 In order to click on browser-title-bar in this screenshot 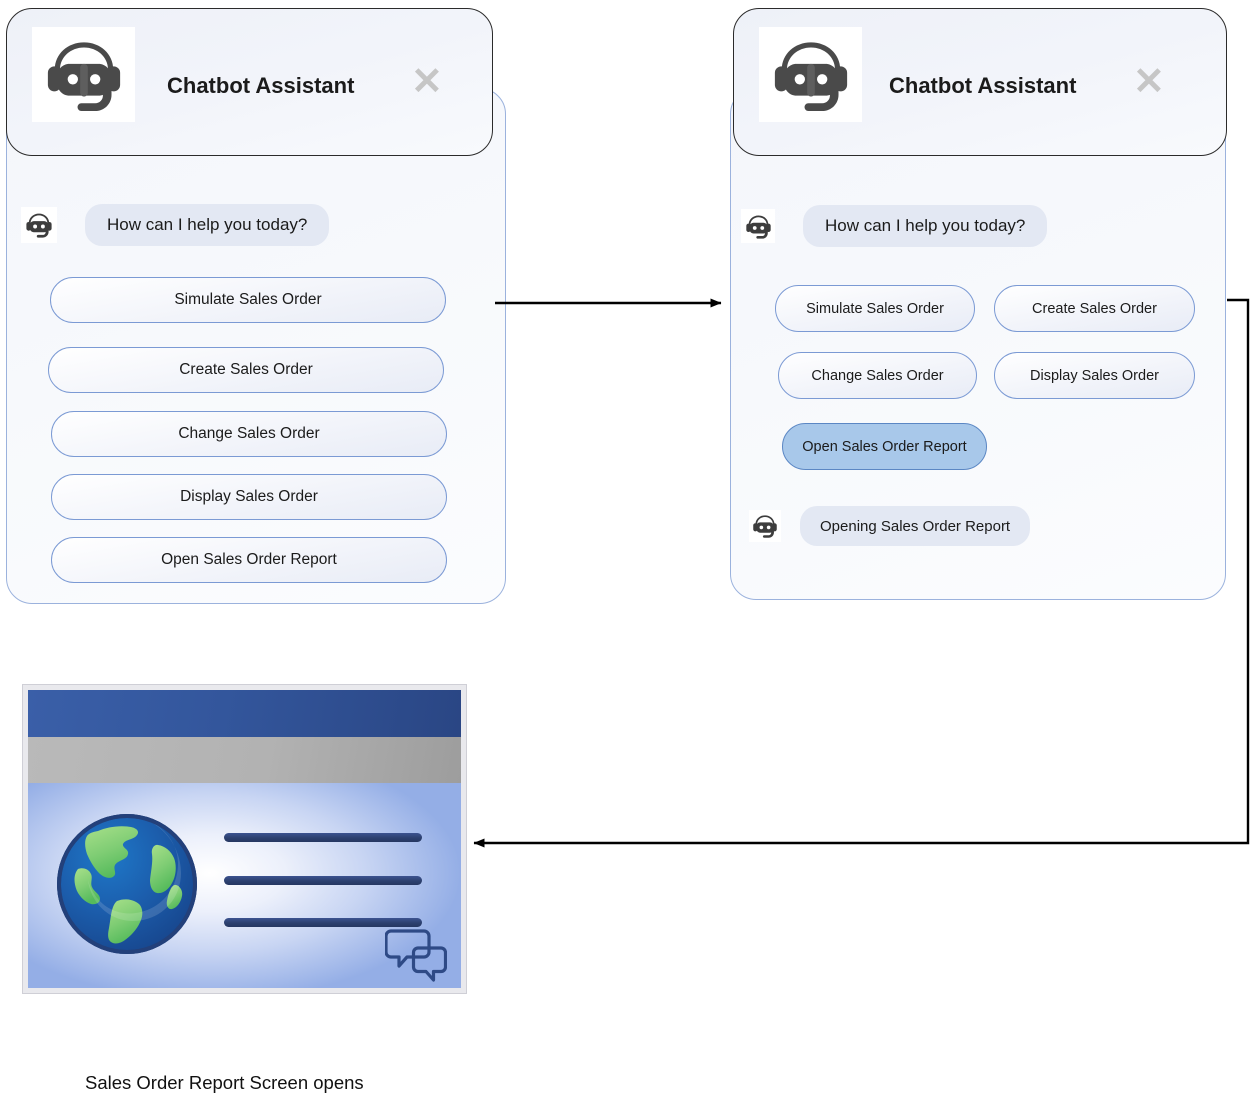, I will do `click(244, 713)`.